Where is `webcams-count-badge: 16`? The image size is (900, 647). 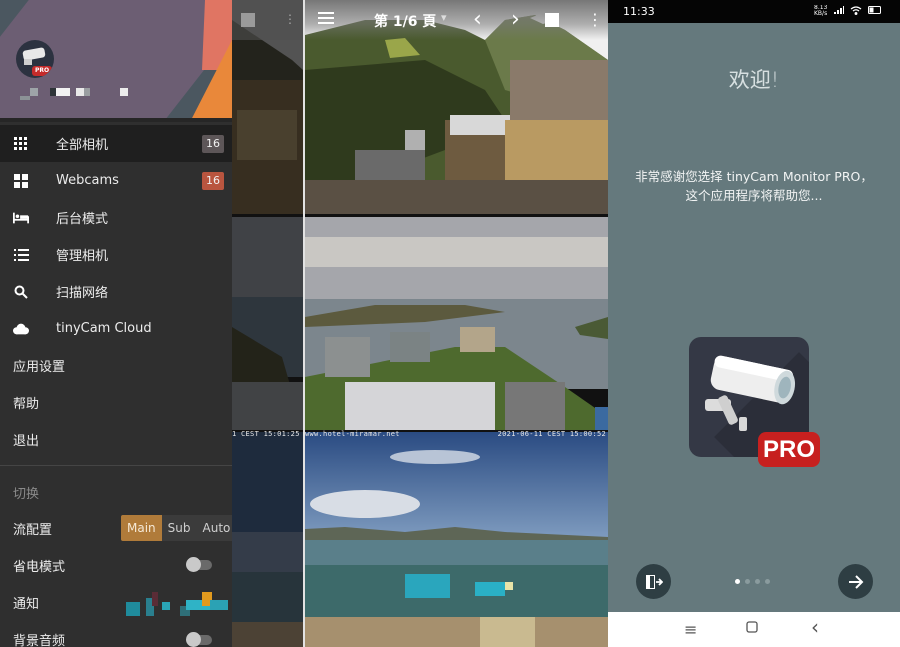
webcams-count-badge: 16 is located at coordinates (213, 180).